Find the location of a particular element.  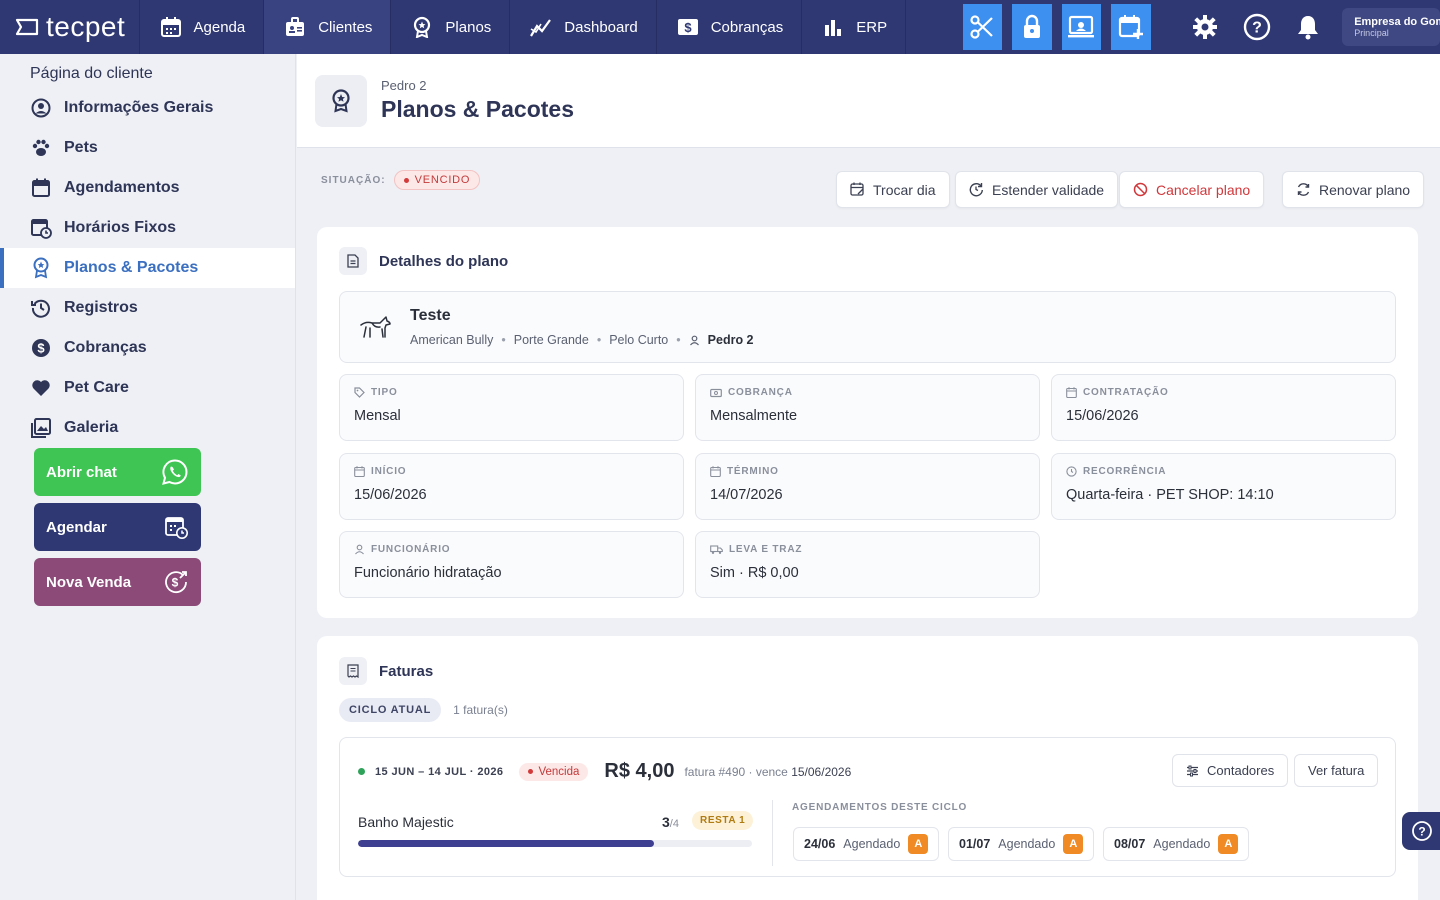

cycle-tab: CICLO ATUAL is located at coordinates (390, 710).